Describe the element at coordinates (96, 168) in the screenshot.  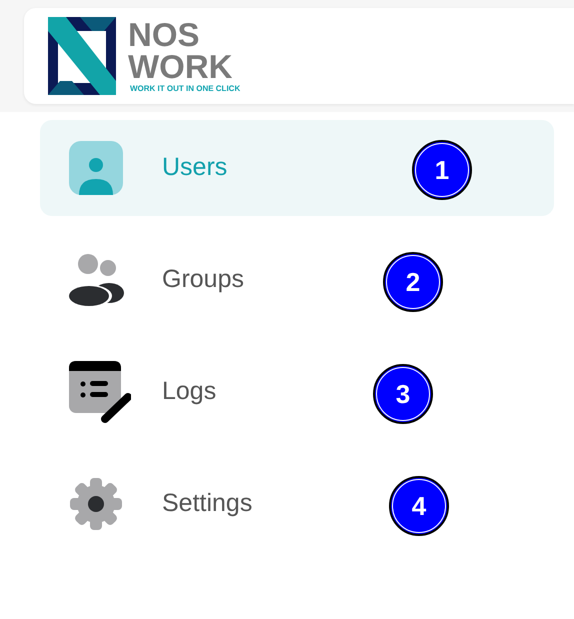
I see `user-icon` at that location.